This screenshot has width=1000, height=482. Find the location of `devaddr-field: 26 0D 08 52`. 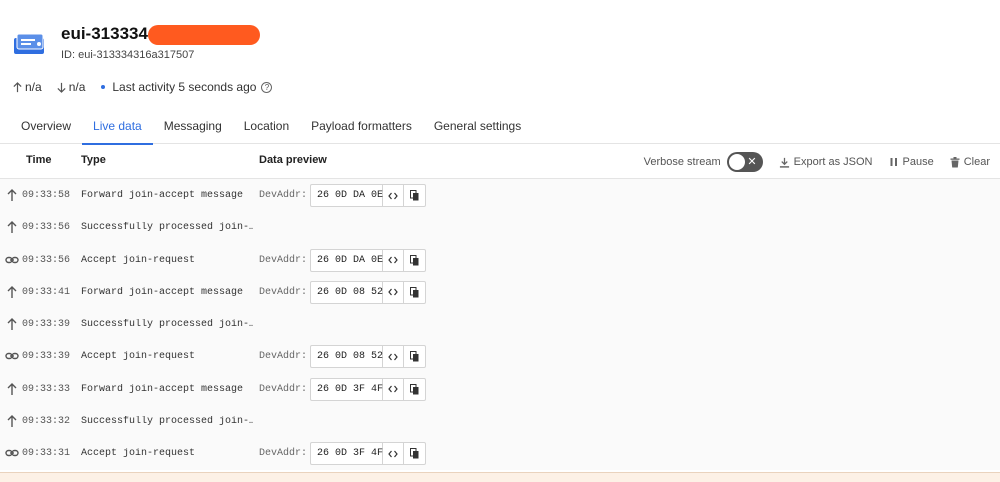

devaddr-field: 26 0D 08 52 is located at coordinates (368, 357).